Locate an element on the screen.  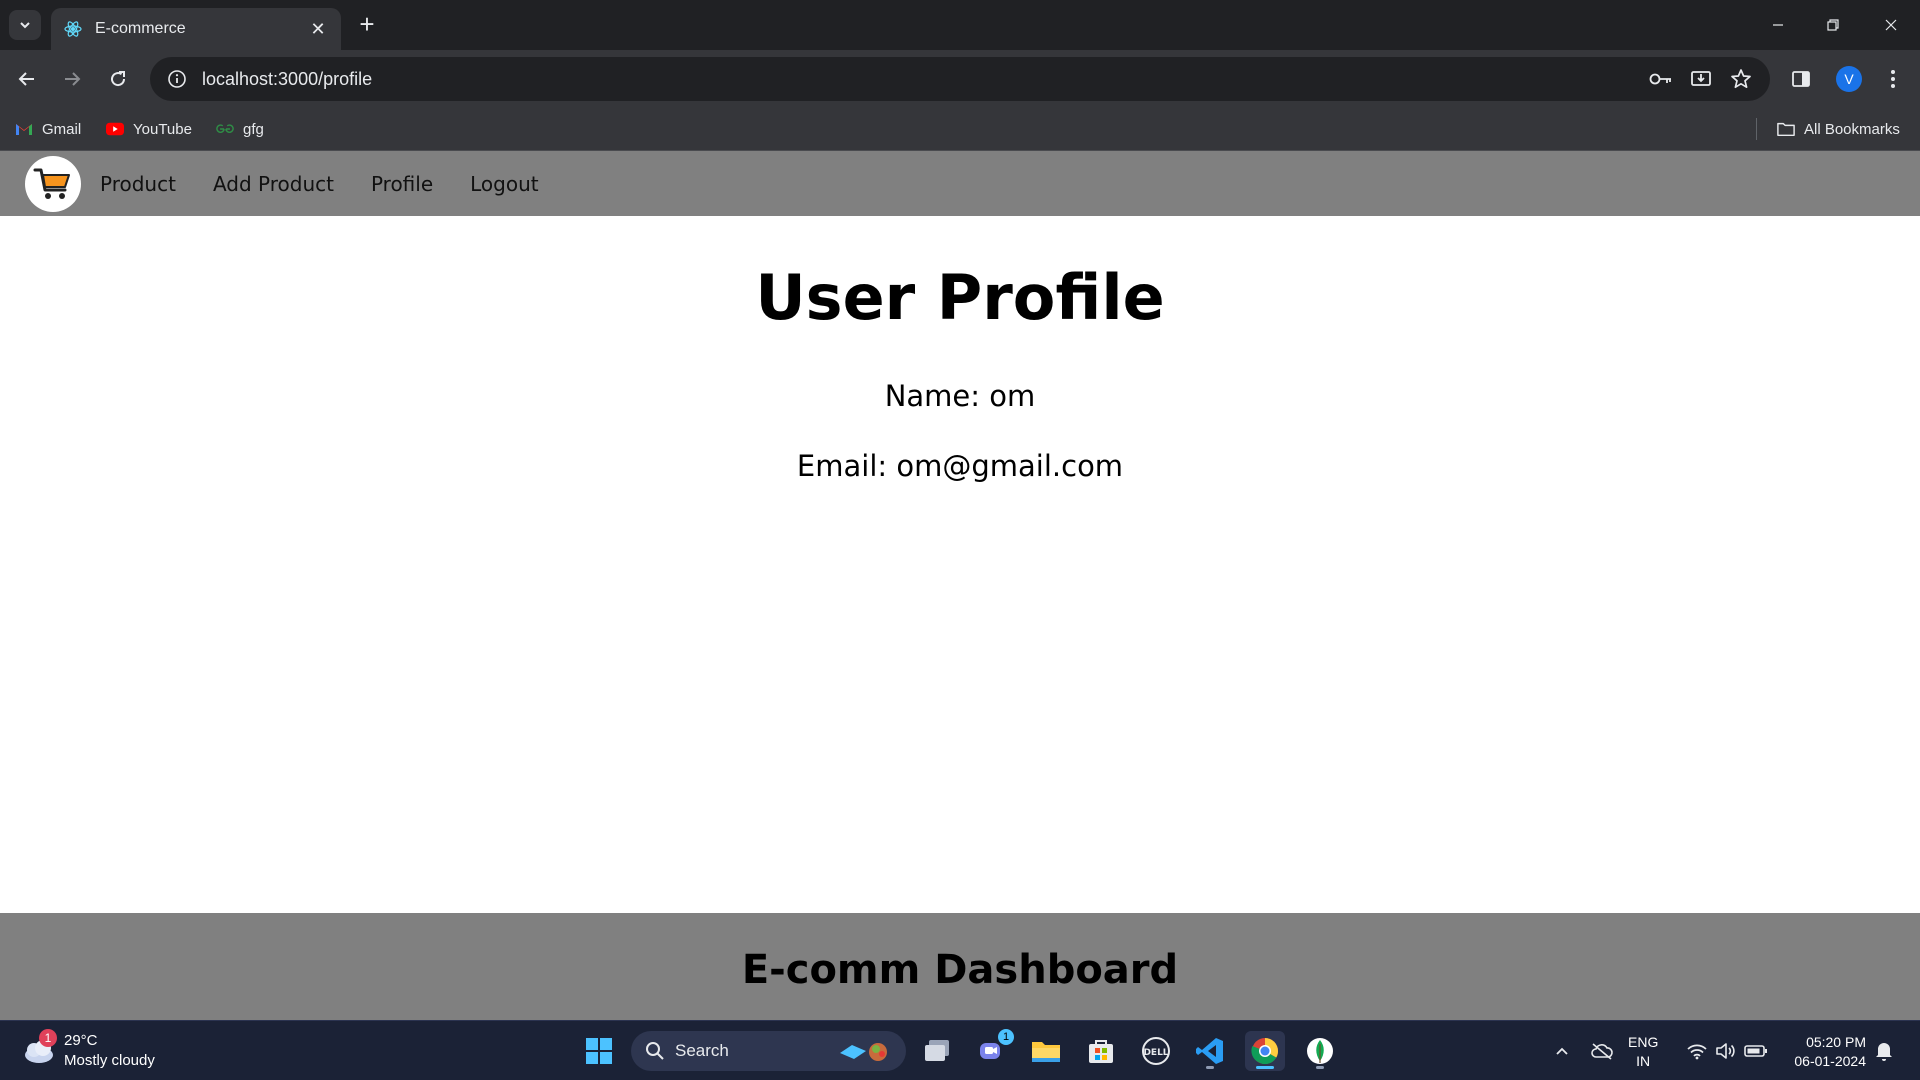
bookmark-label: Gmail is located at coordinates (62, 129).